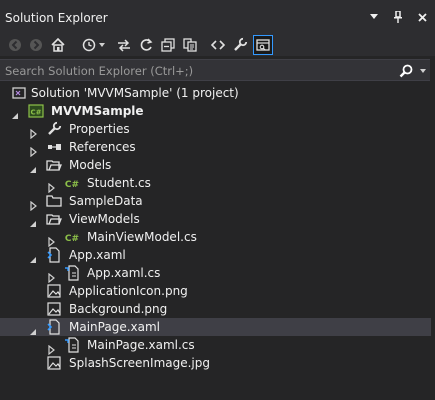 The image size is (435, 400). Describe the element at coordinates (15, 45) in the screenshot. I see `back-icon` at that location.